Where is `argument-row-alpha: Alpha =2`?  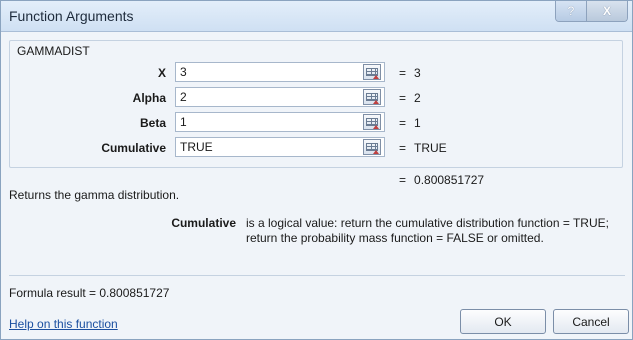 argument-row-alpha: Alpha =2 is located at coordinates (317, 98).